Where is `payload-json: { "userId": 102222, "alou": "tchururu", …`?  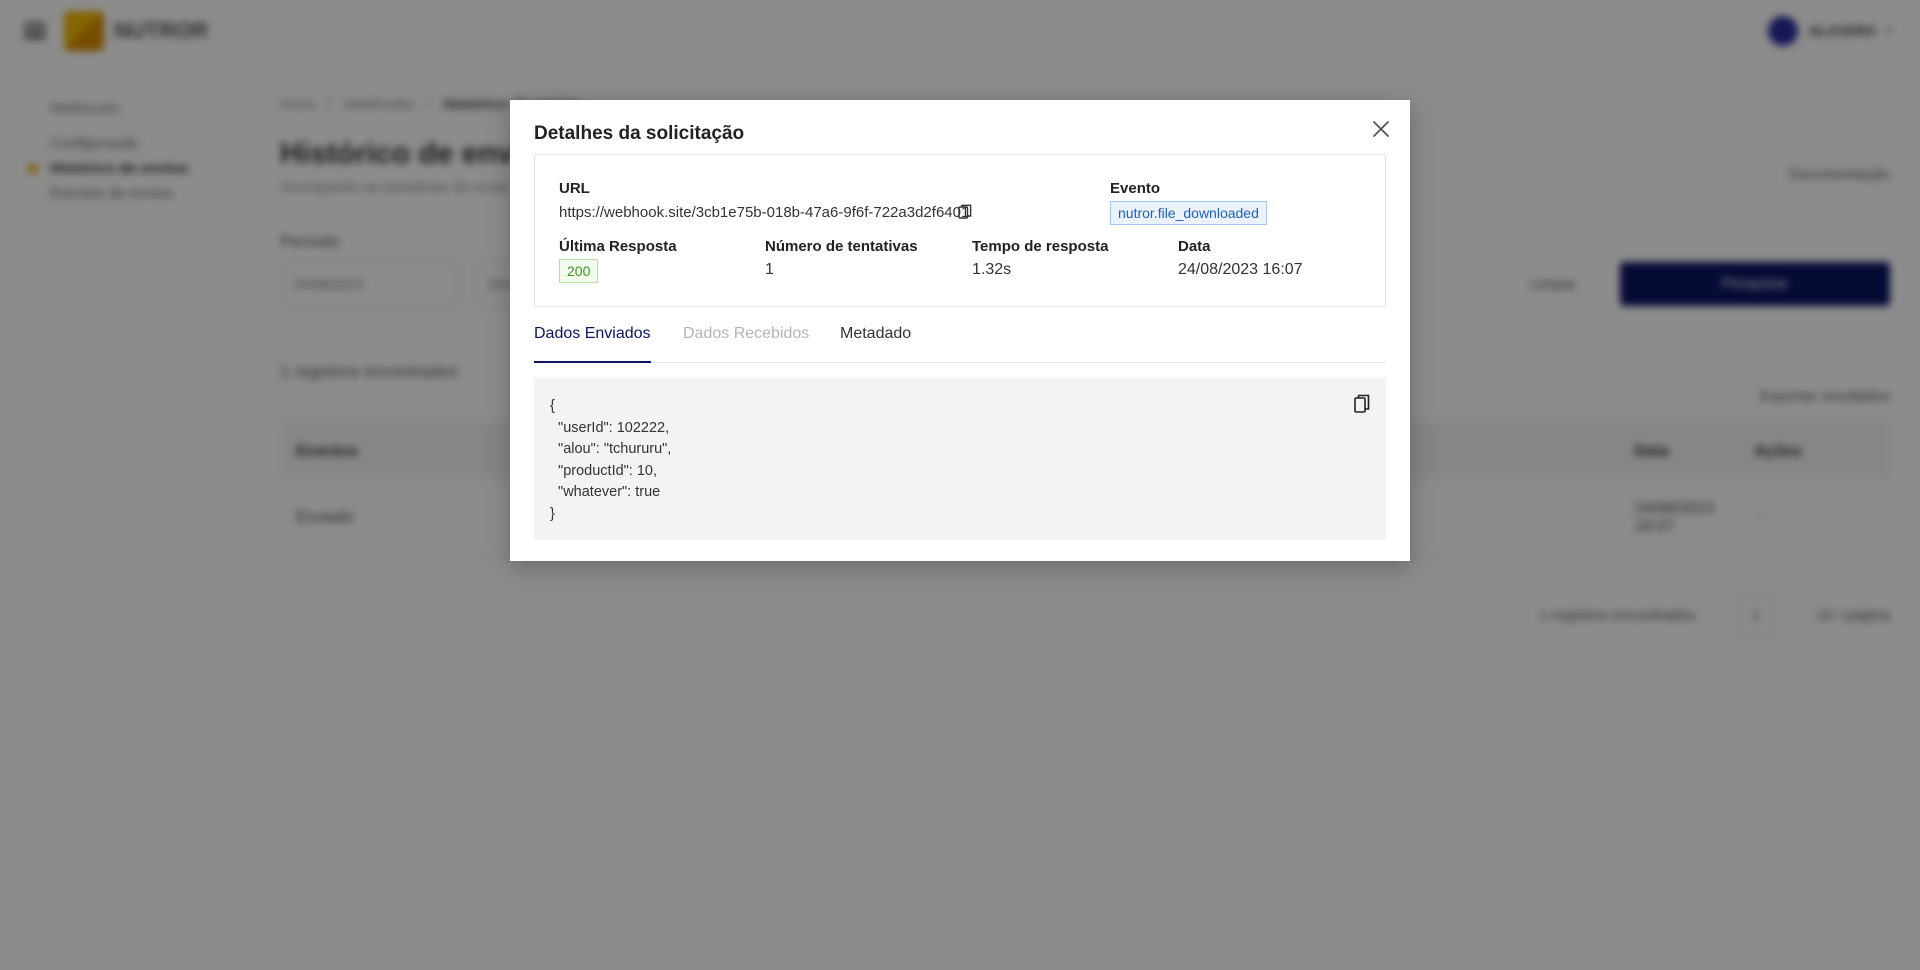
payload-json: { "userId": 102222, "alou": "tchururu", … is located at coordinates (611, 460).